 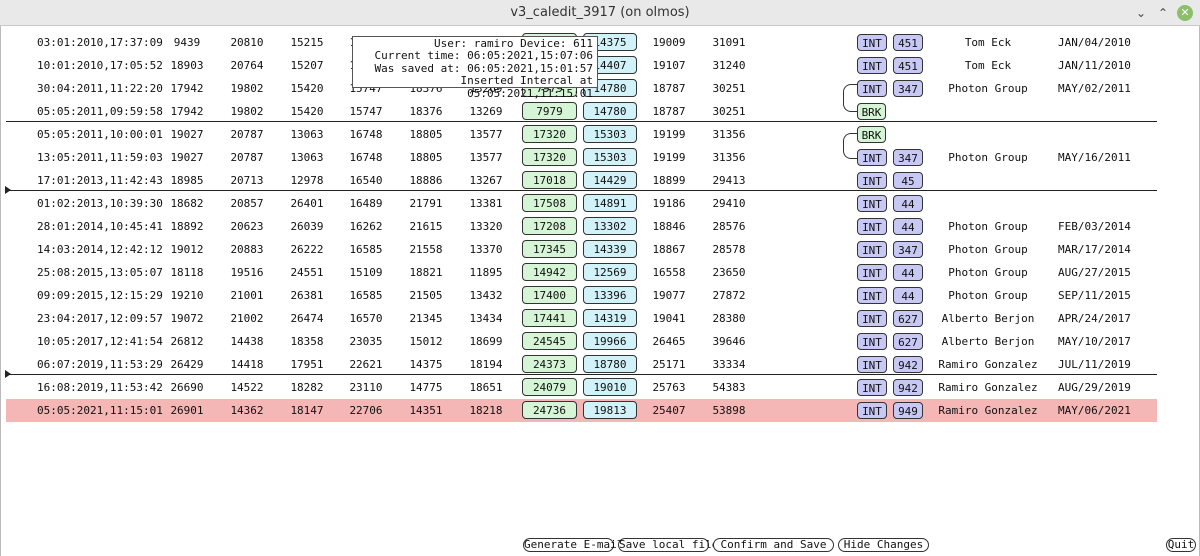 I want to click on row-cyan-value-box: 14891, so click(x=610, y=203).